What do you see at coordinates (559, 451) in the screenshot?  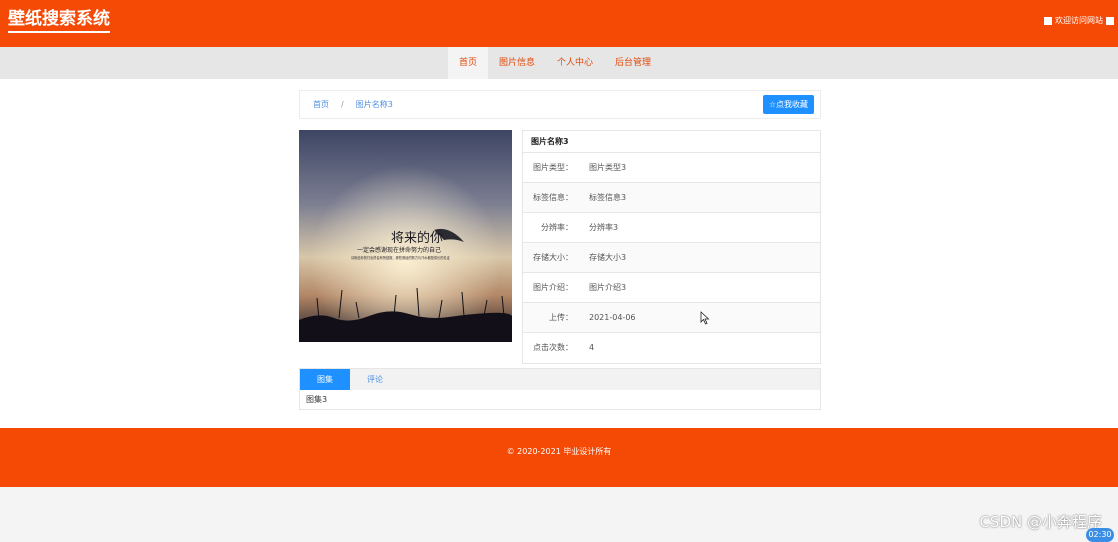 I see `copyright-text: © 2020-2021 毕业设计所有` at bounding box center [559, 451].